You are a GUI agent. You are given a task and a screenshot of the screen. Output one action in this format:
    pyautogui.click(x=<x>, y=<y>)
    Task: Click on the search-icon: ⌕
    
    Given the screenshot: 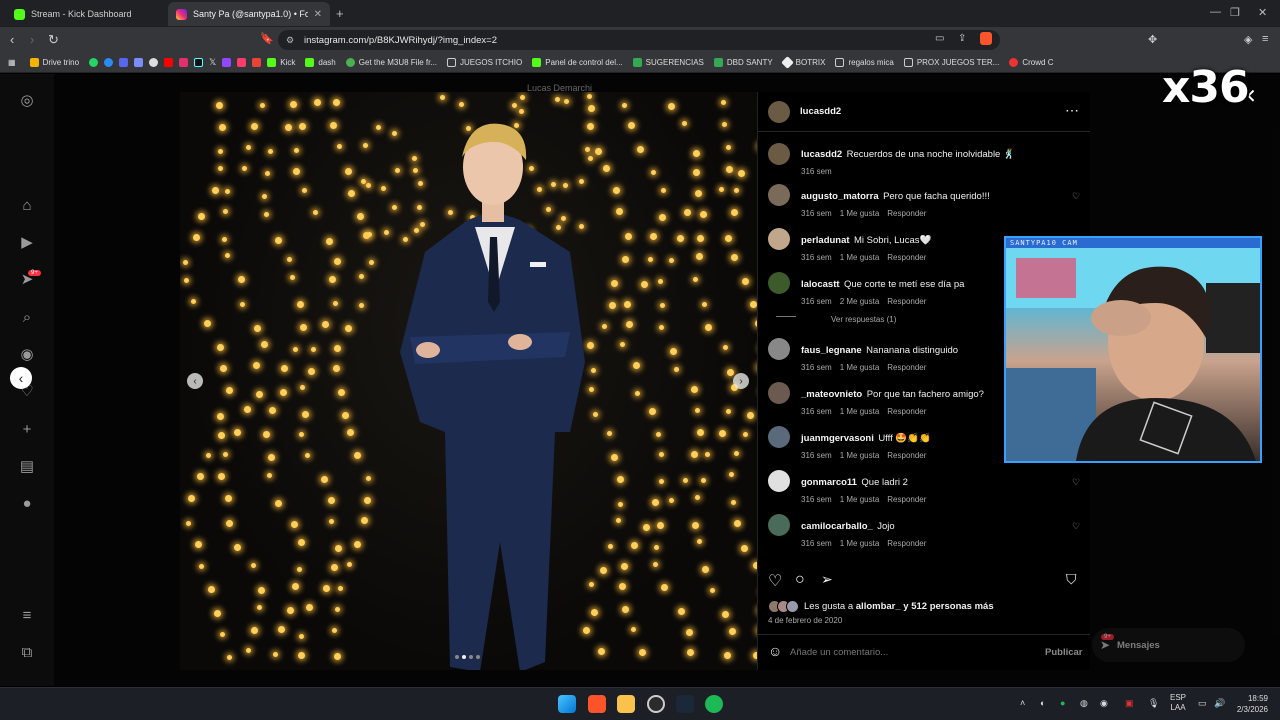 What is the action you would take?
    pyautogui.click(x=27, y=318)
    